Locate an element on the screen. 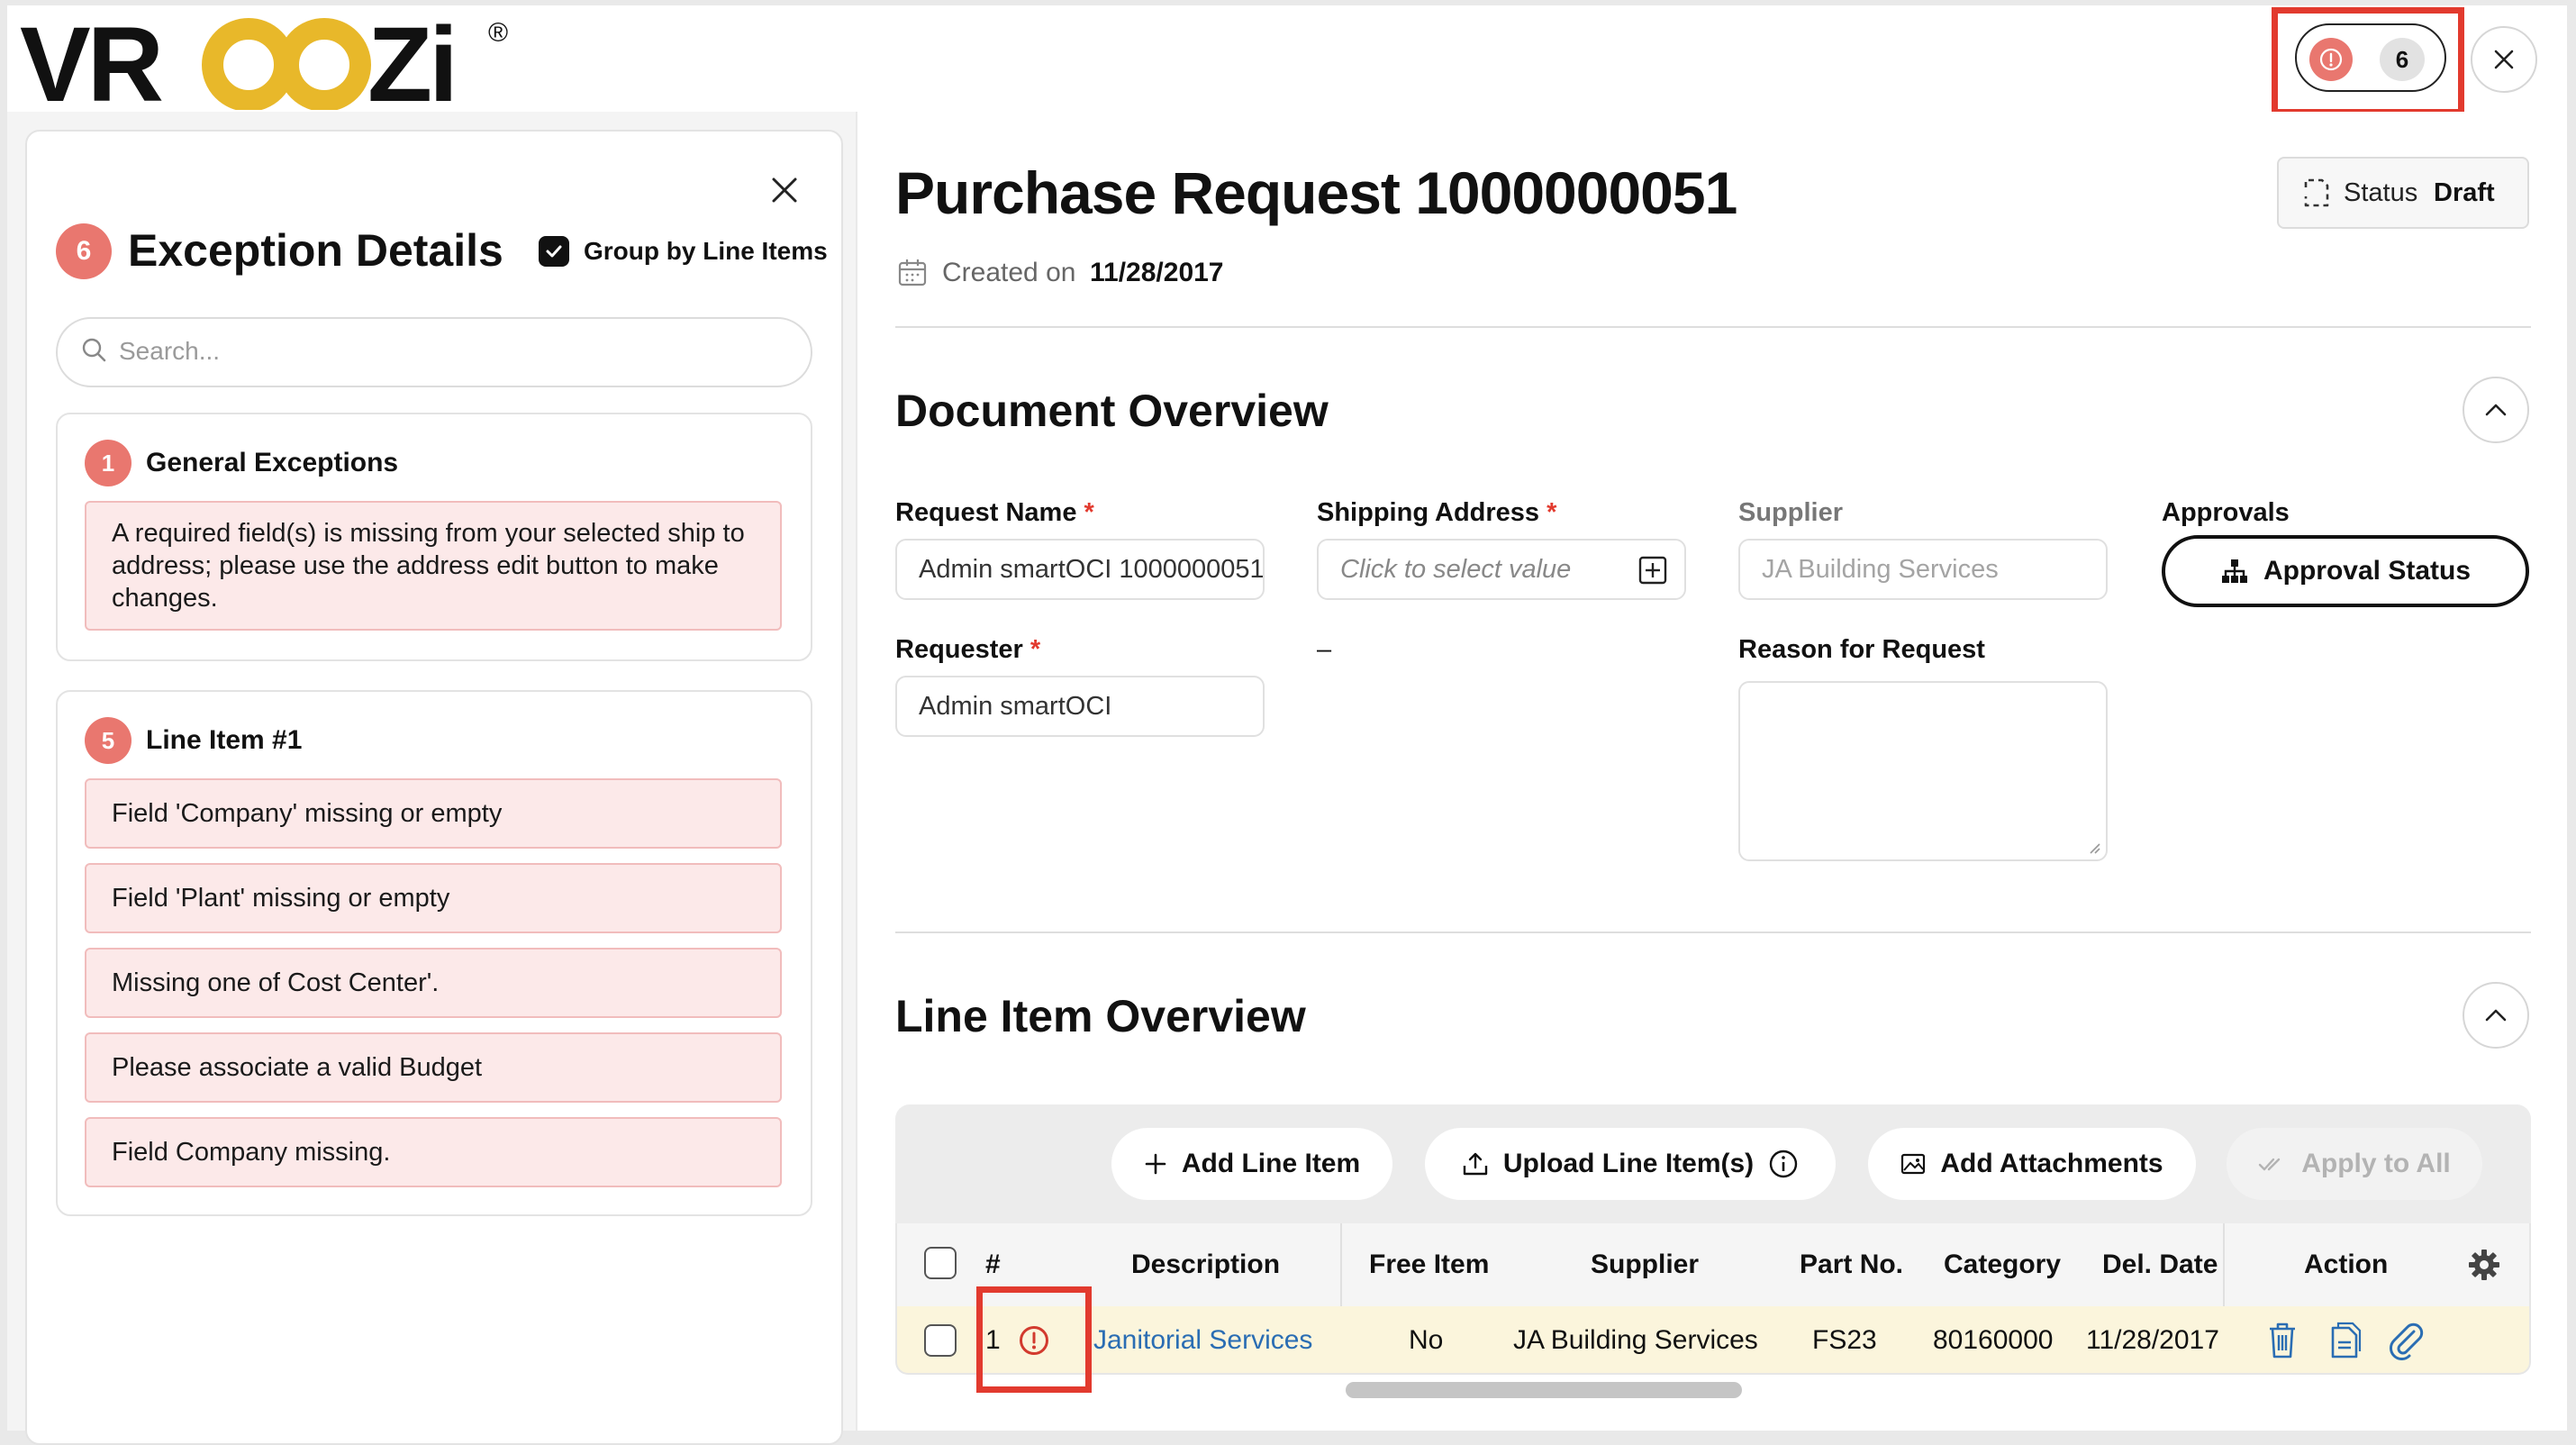  requester-input: Admin smartOCI is located at coordinates (1080, 706).